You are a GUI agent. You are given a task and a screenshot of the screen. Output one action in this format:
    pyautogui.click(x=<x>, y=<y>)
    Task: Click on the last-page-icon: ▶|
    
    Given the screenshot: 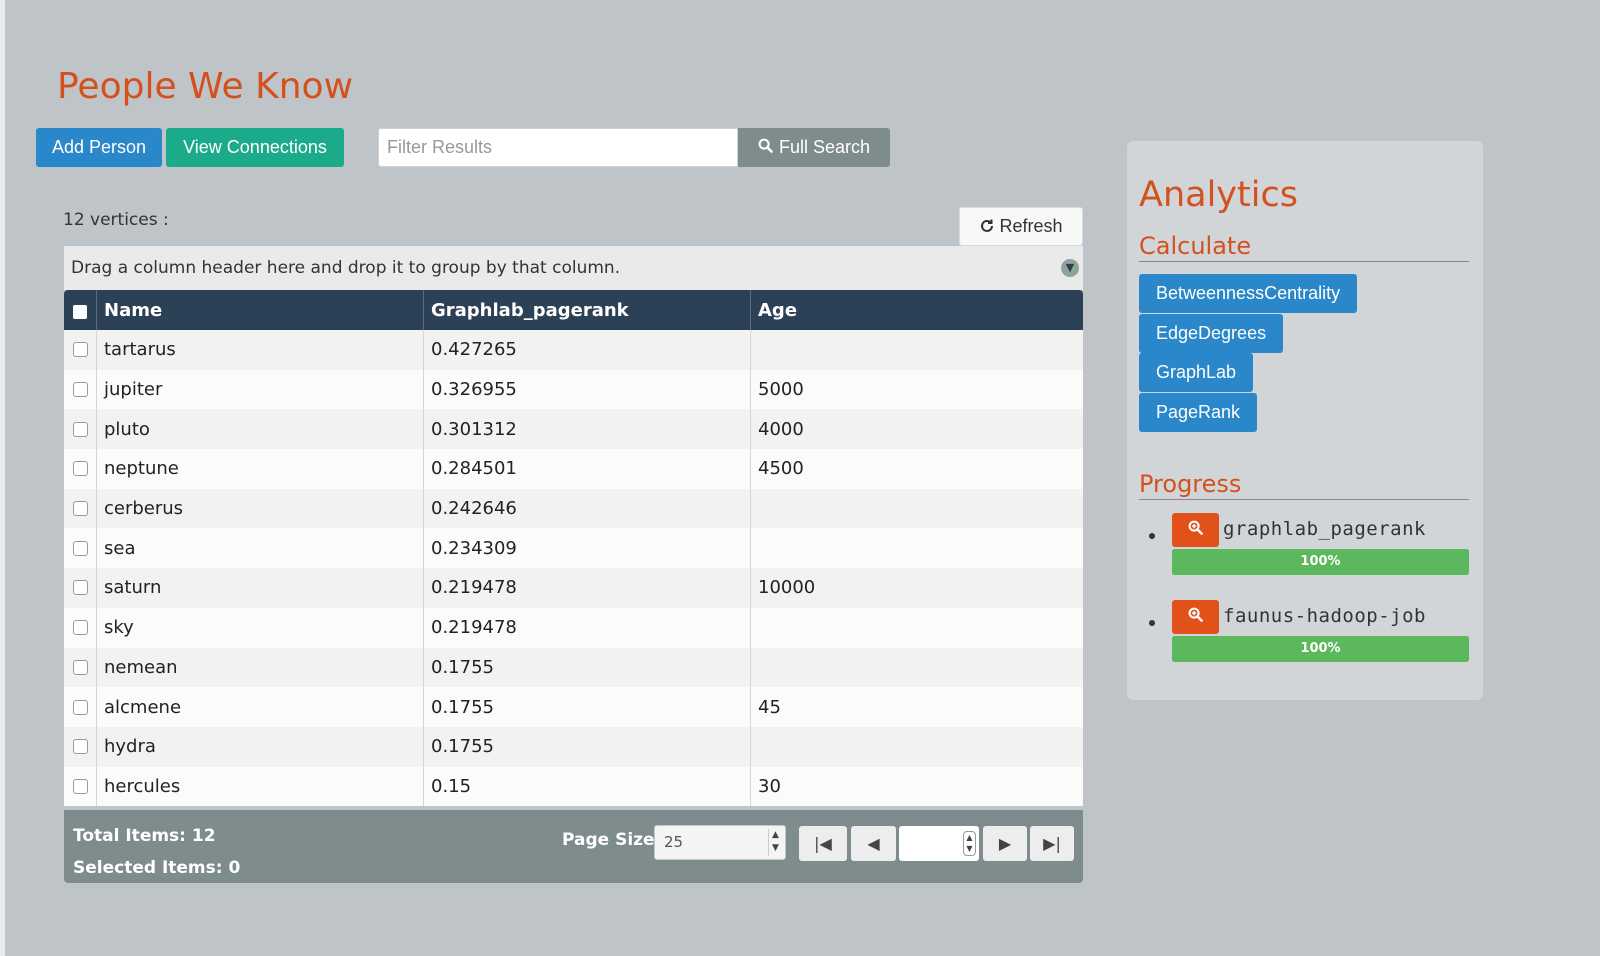 What is the action you would take?
    pyautogui.click(x=1052, y=844)
    